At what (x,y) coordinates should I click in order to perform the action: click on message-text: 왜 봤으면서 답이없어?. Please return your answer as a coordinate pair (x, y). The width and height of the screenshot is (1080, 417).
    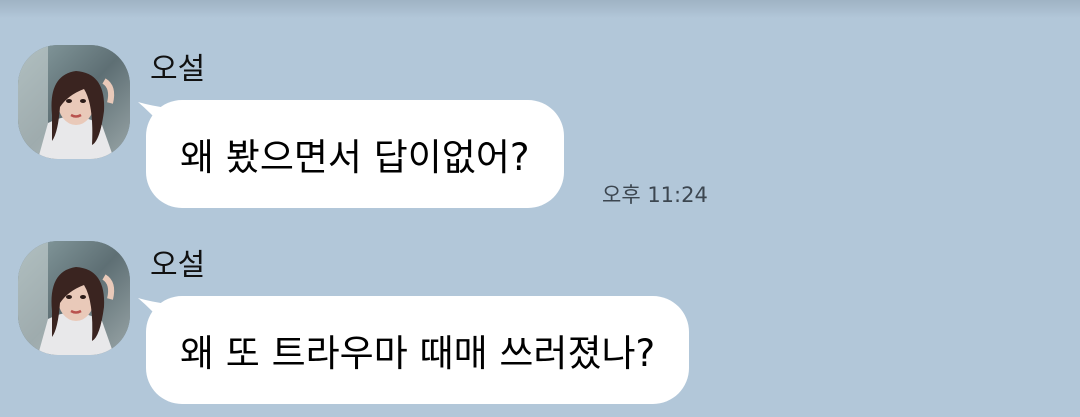
    Looking at the image, I should click on (355, 157).